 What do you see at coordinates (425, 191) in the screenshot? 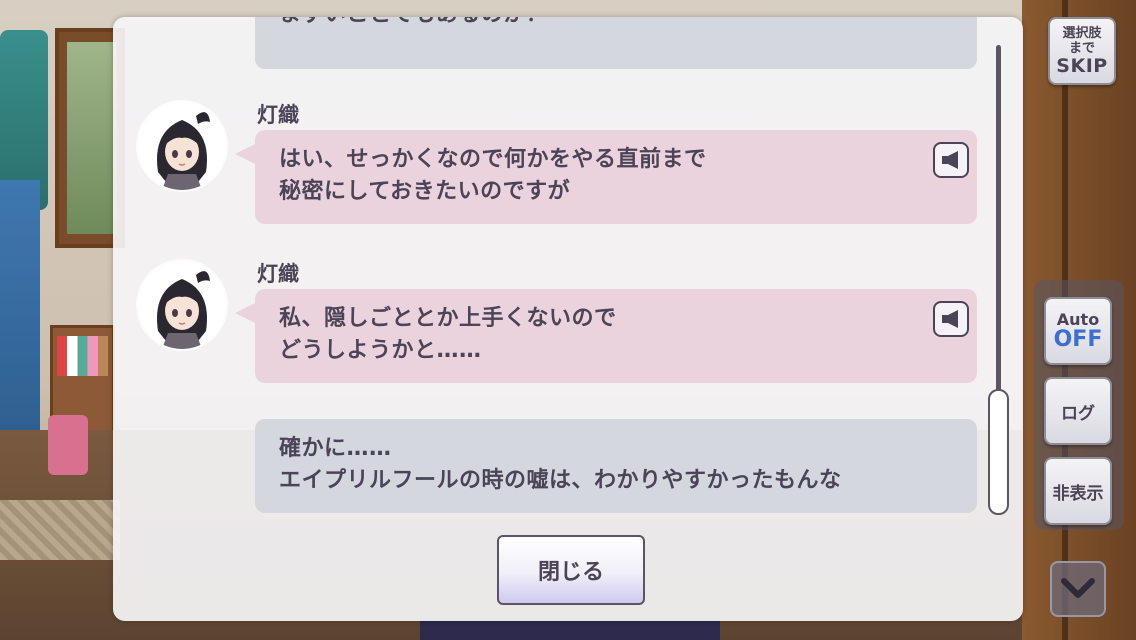
I see `log-line: 秘密にしておきたいのですが` at bounding box center [425, 191].